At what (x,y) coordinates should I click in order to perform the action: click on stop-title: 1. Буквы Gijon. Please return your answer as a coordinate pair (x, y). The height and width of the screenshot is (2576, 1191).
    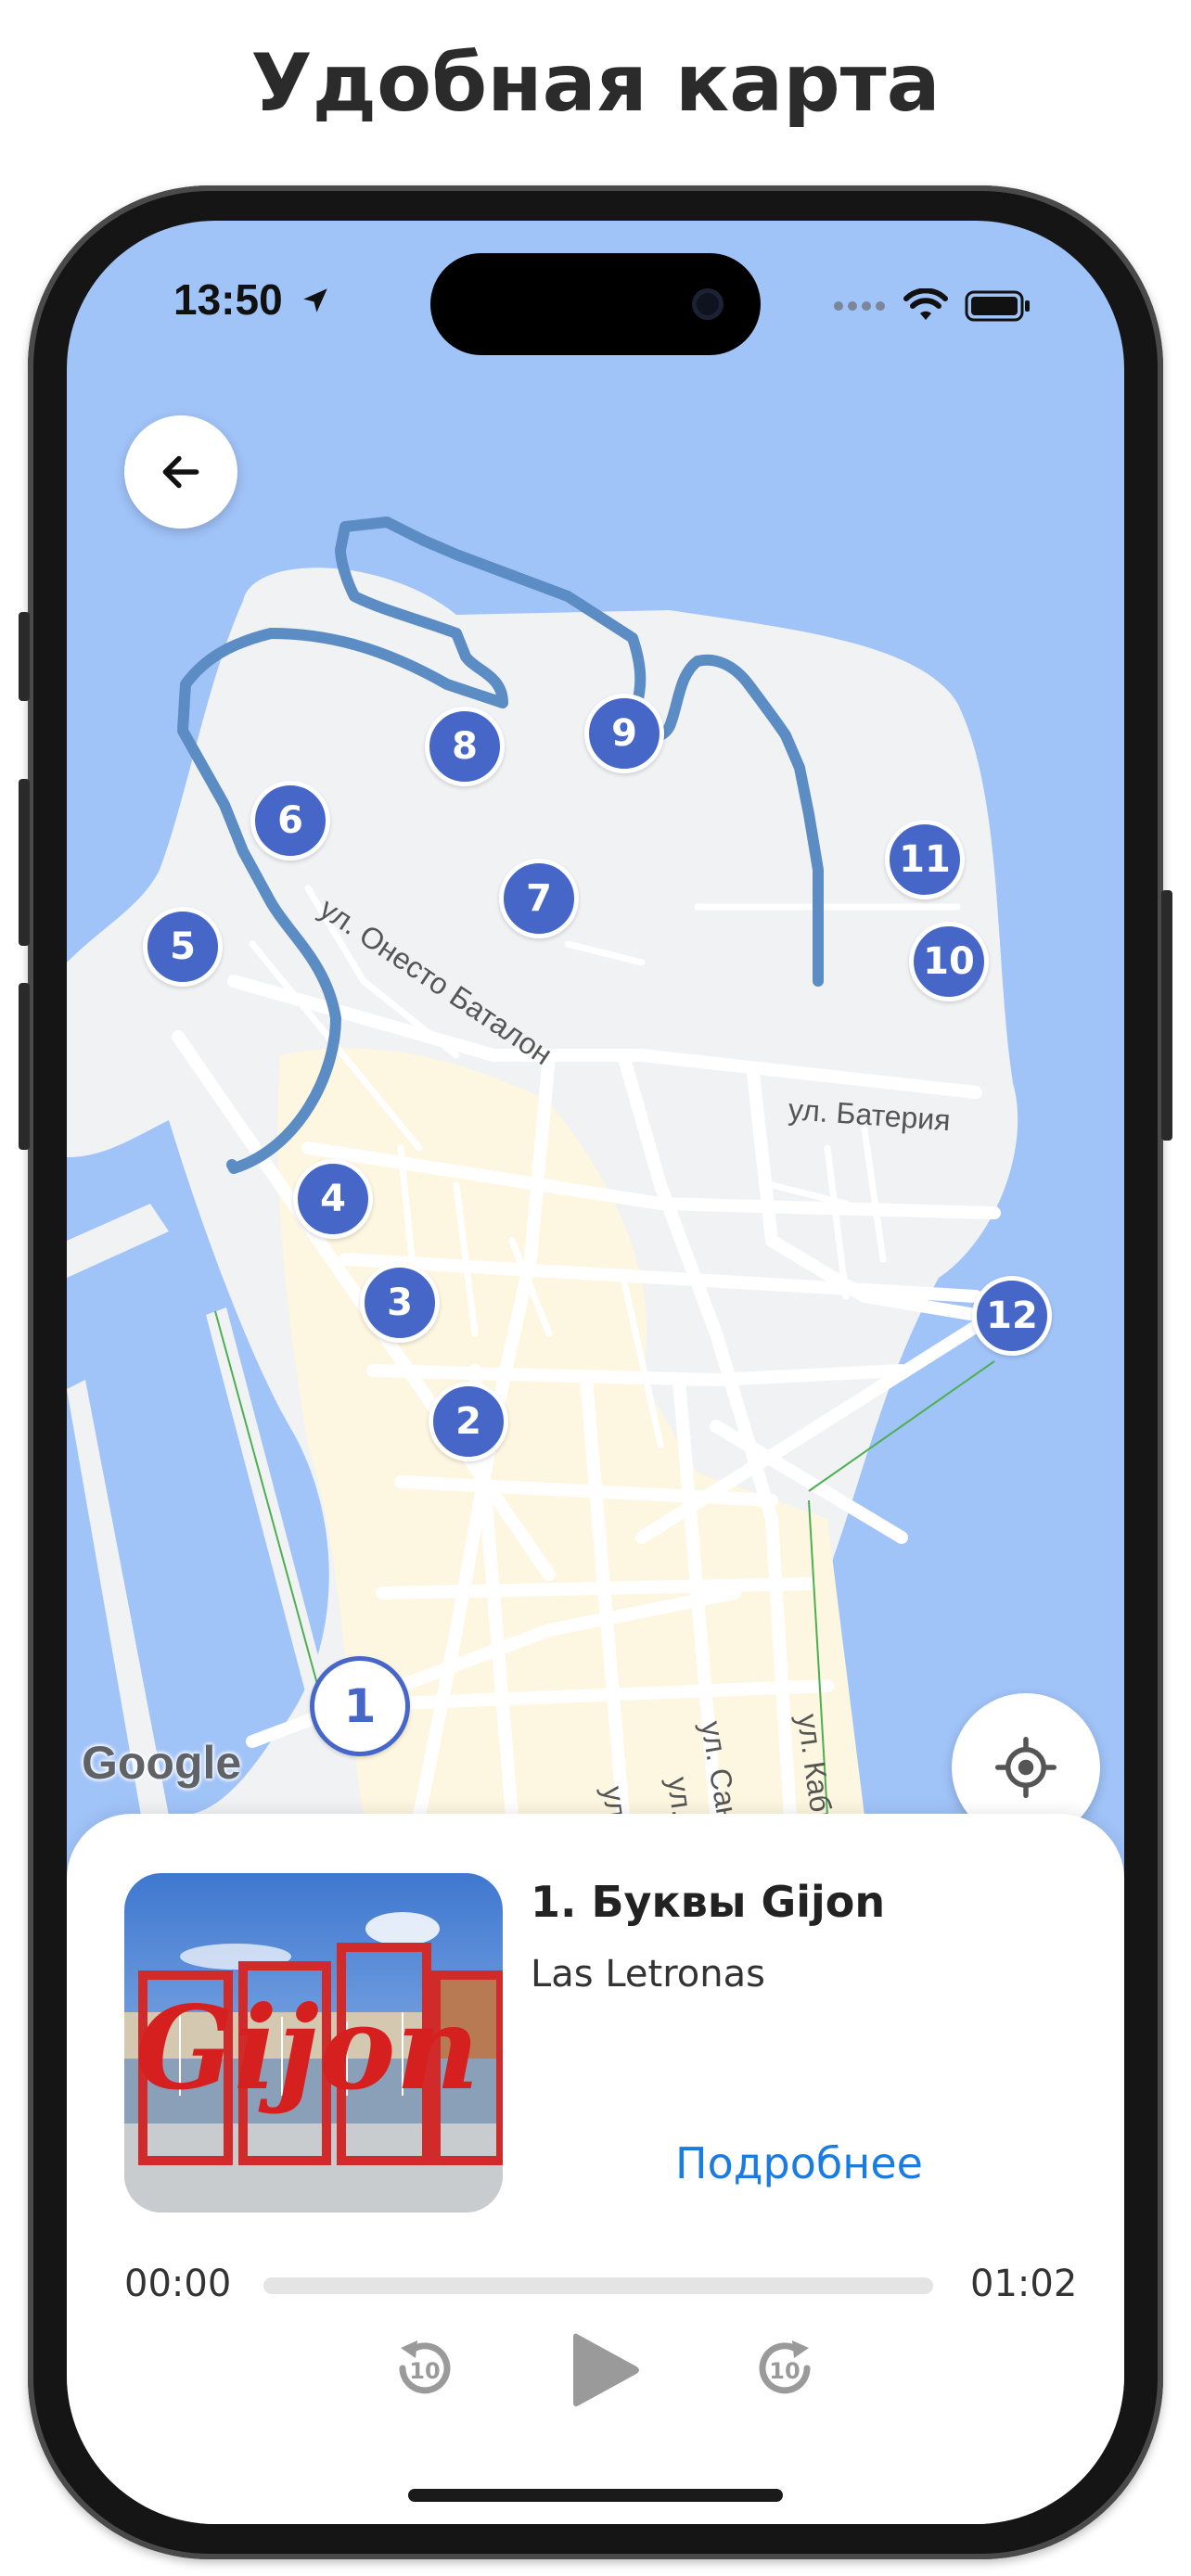
    Looking at the image, I should click on (708, 1902).